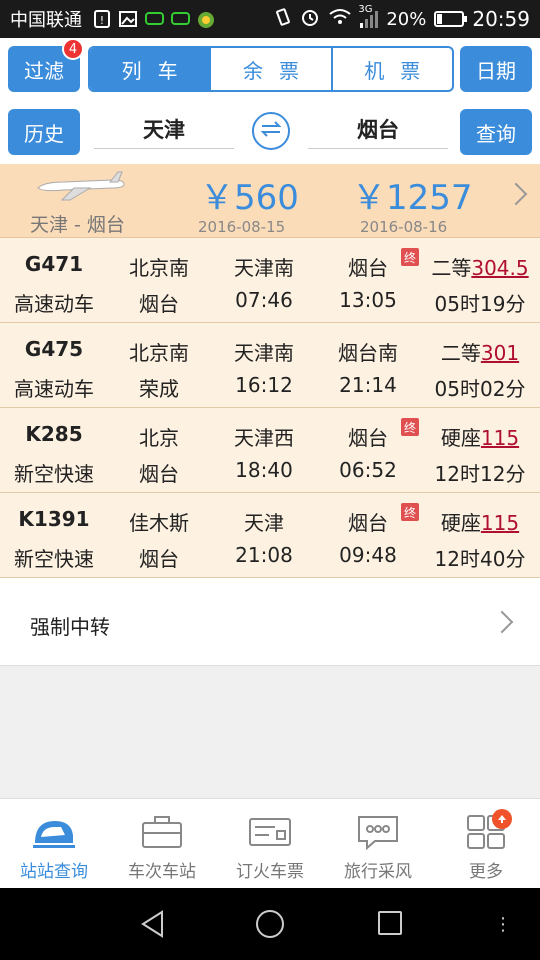  Describe the element at coordinates (128, 19) in the screenshot. I see `image-icon` at that location.